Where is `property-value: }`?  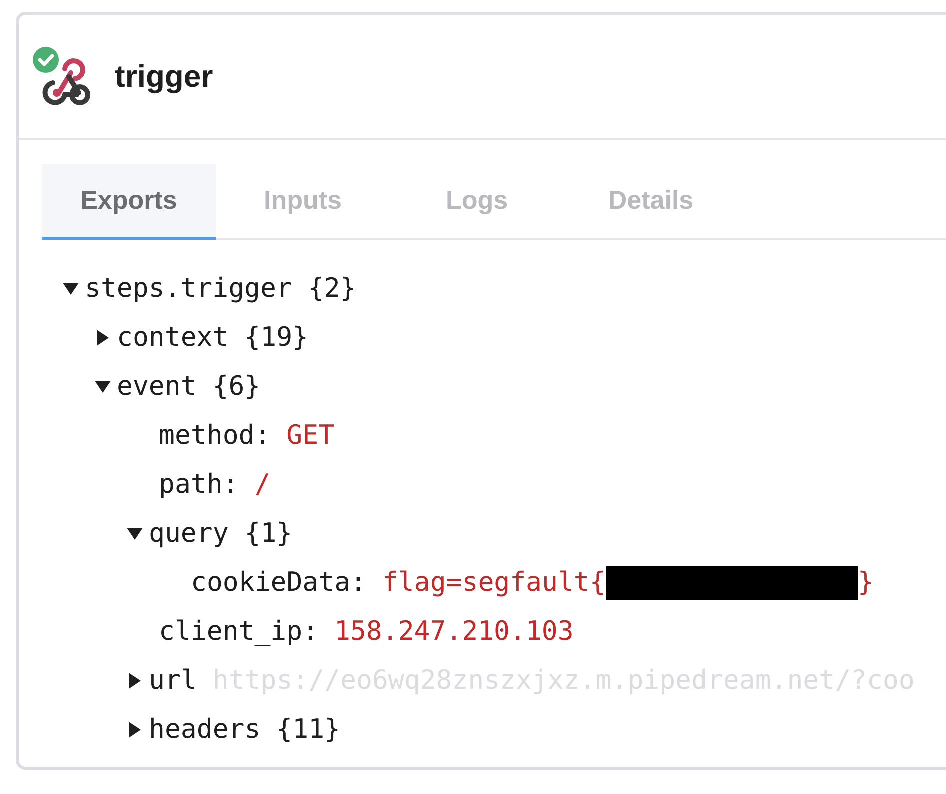
property-value: } is located at coordinates (866, 582).